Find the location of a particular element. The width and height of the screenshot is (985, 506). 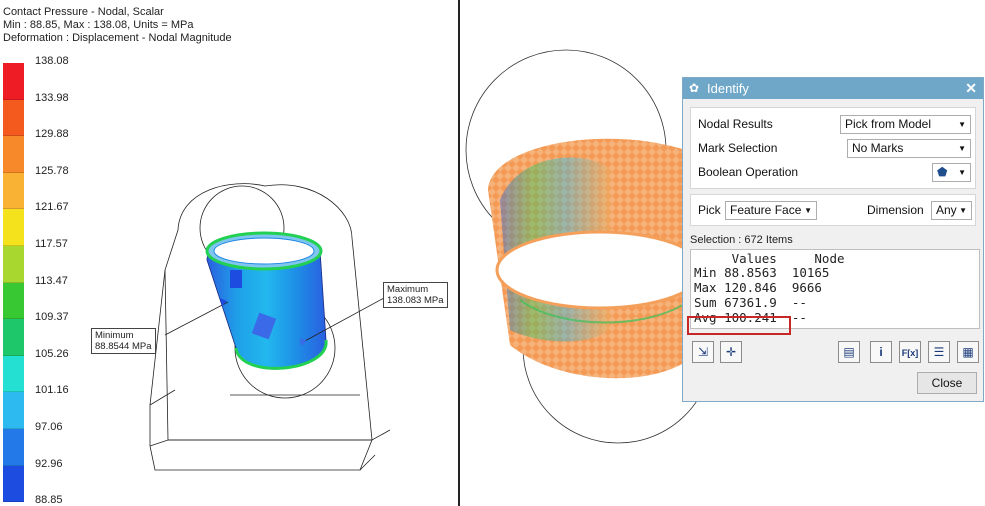

nodal-results-label: Nodal Results is located at coordinates (735, 124).